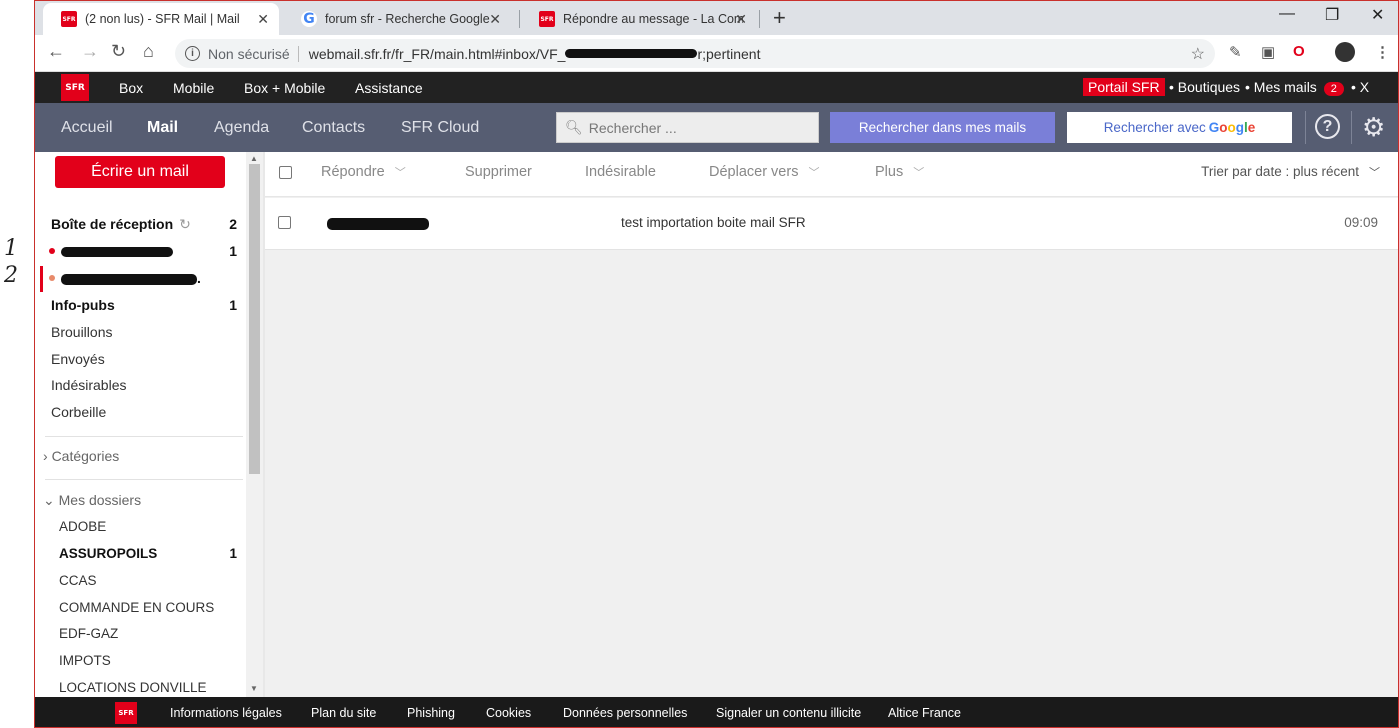 This screenshot has width=1399, height=728. What do you see at coordinates (1373, 127) in the screenshot?
I see `gear-icon: ⚙` at bounding box center [1373, 127].